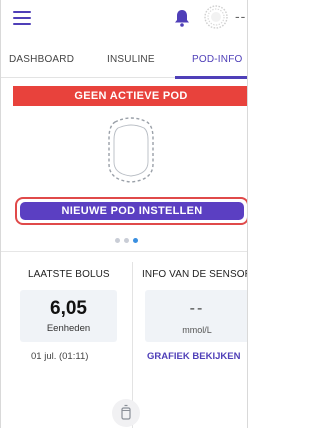  I want to click on last-bolus-title: LAATSTE BOLUS, so click(69, 274).